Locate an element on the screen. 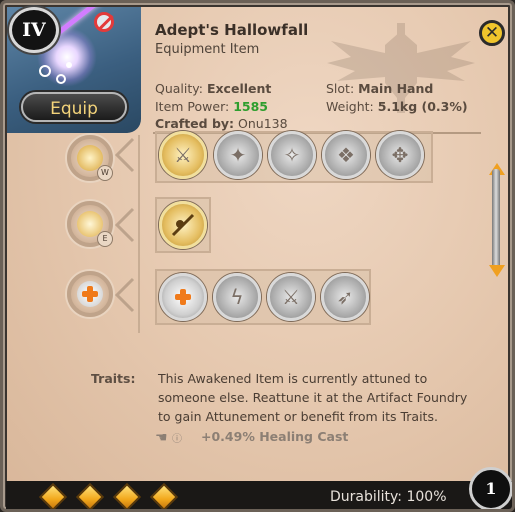 This screenshot has width=515, height=512. slot-value: Main Hand is located at coordinates (396, 88).